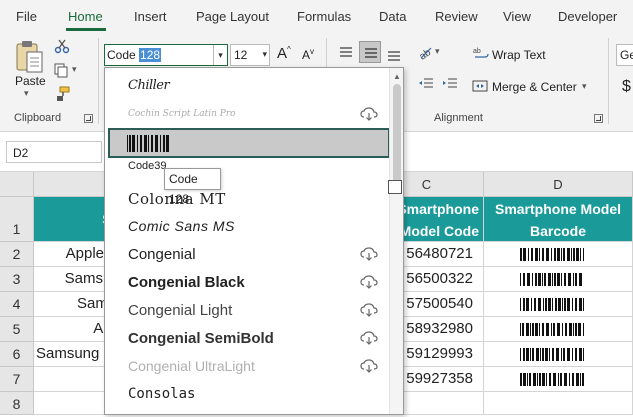  What do you see at coordinates (85, 16) in the screenshot?
I see `tab-home: Home` at bounding box center [85, 16].